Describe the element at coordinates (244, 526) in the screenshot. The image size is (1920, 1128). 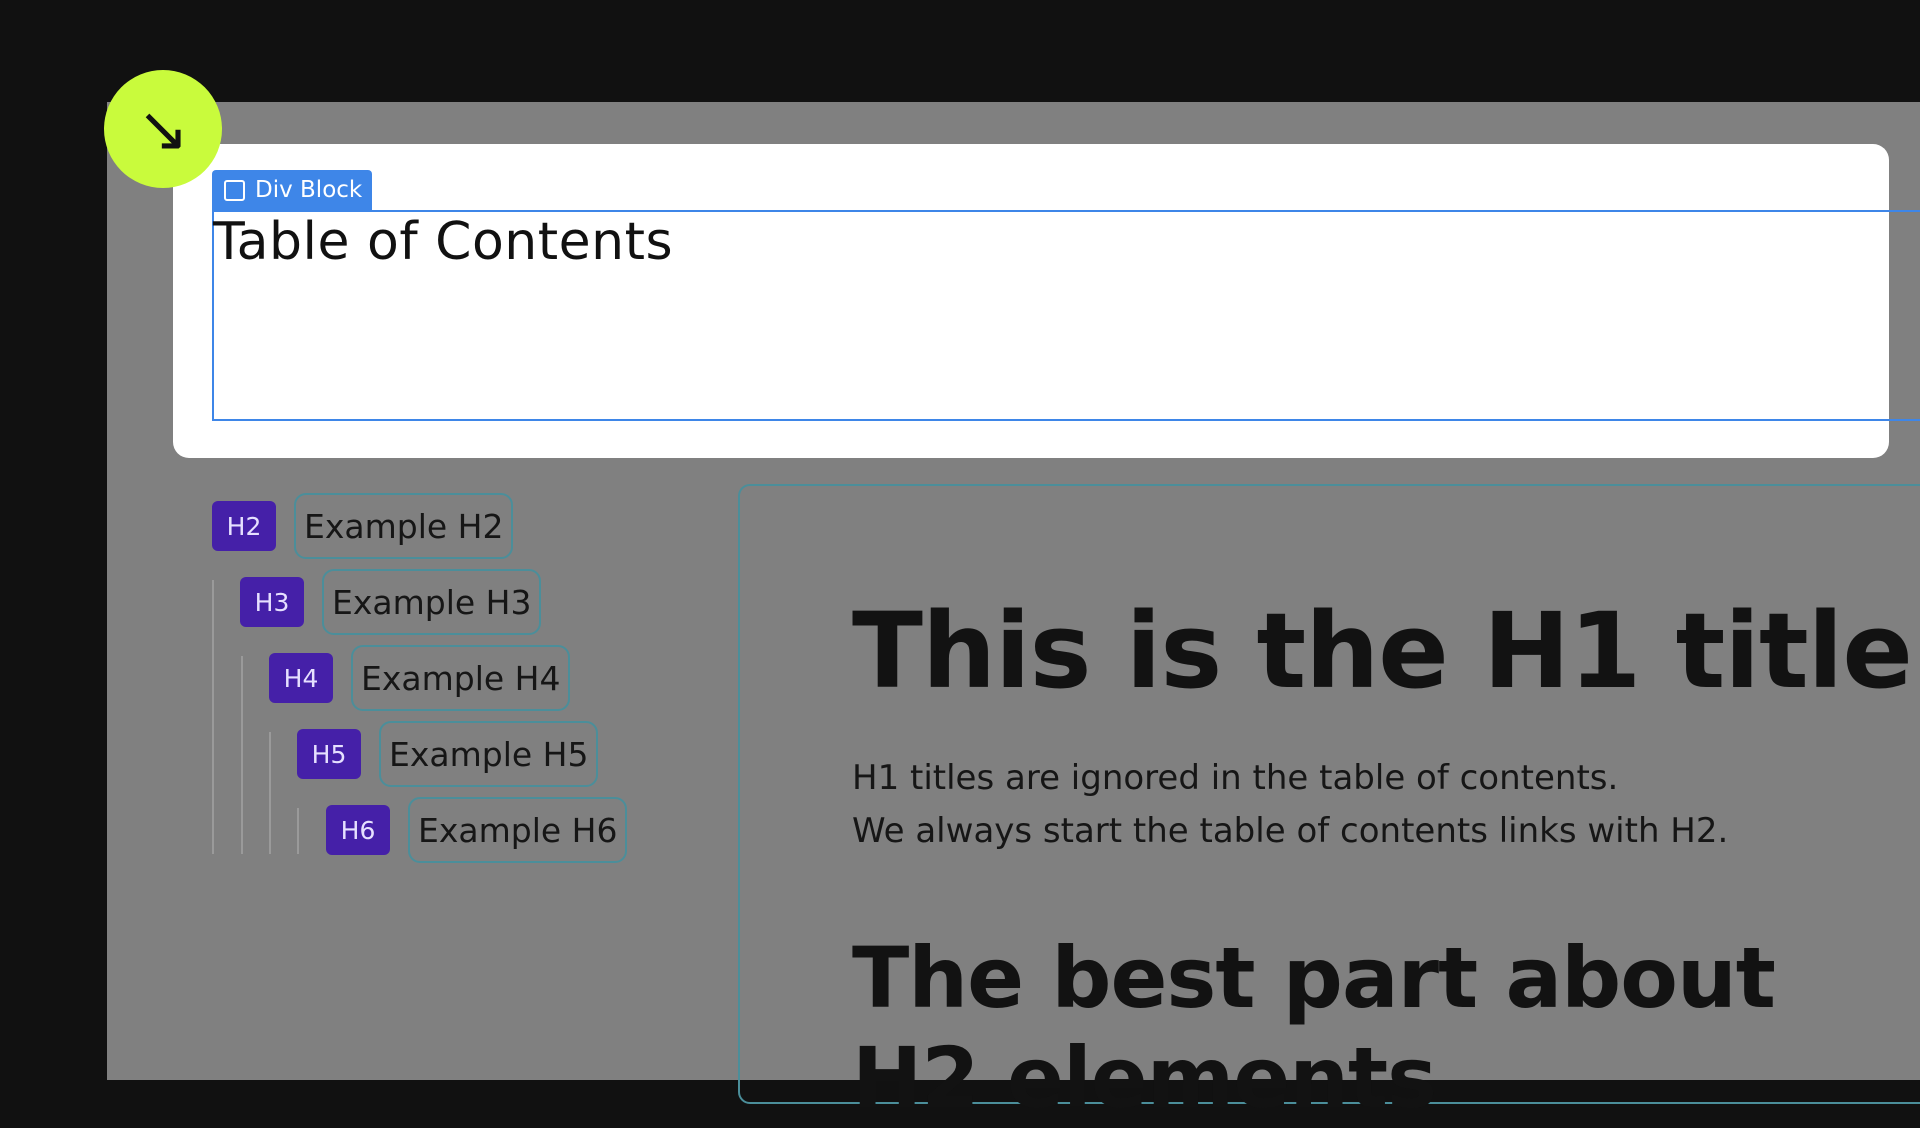
I see `heading-level-badge: H2` at that location.